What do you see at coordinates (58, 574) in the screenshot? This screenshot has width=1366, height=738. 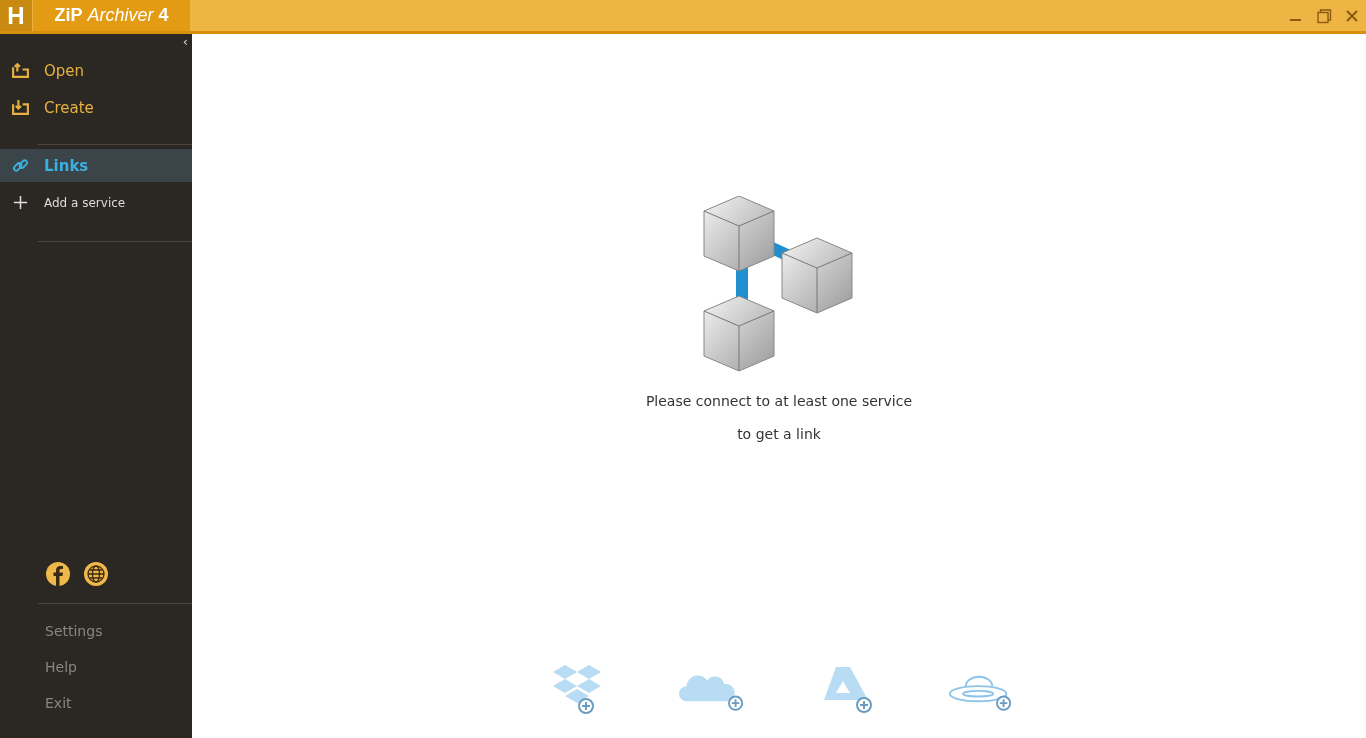 I see `facebook-icon` at bounding box center [58, 574].